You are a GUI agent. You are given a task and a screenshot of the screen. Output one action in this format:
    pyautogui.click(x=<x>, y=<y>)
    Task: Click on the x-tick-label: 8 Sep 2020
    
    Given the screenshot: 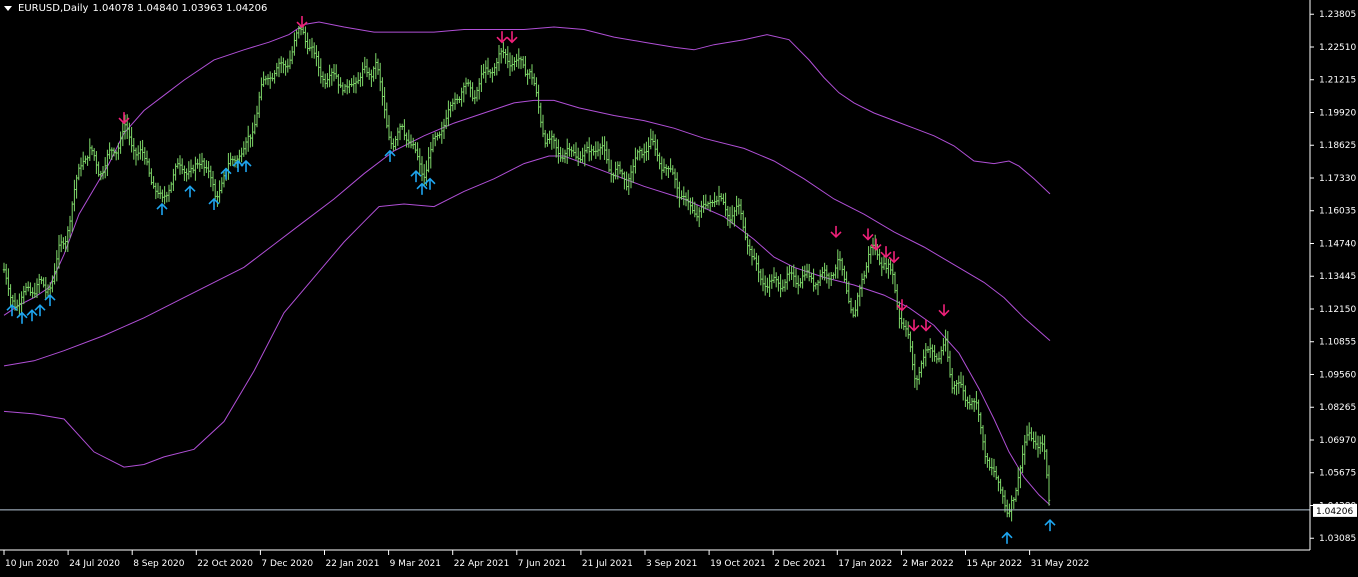 What is the action you would take?
    pyautogui.click(x=159, y=564)
    